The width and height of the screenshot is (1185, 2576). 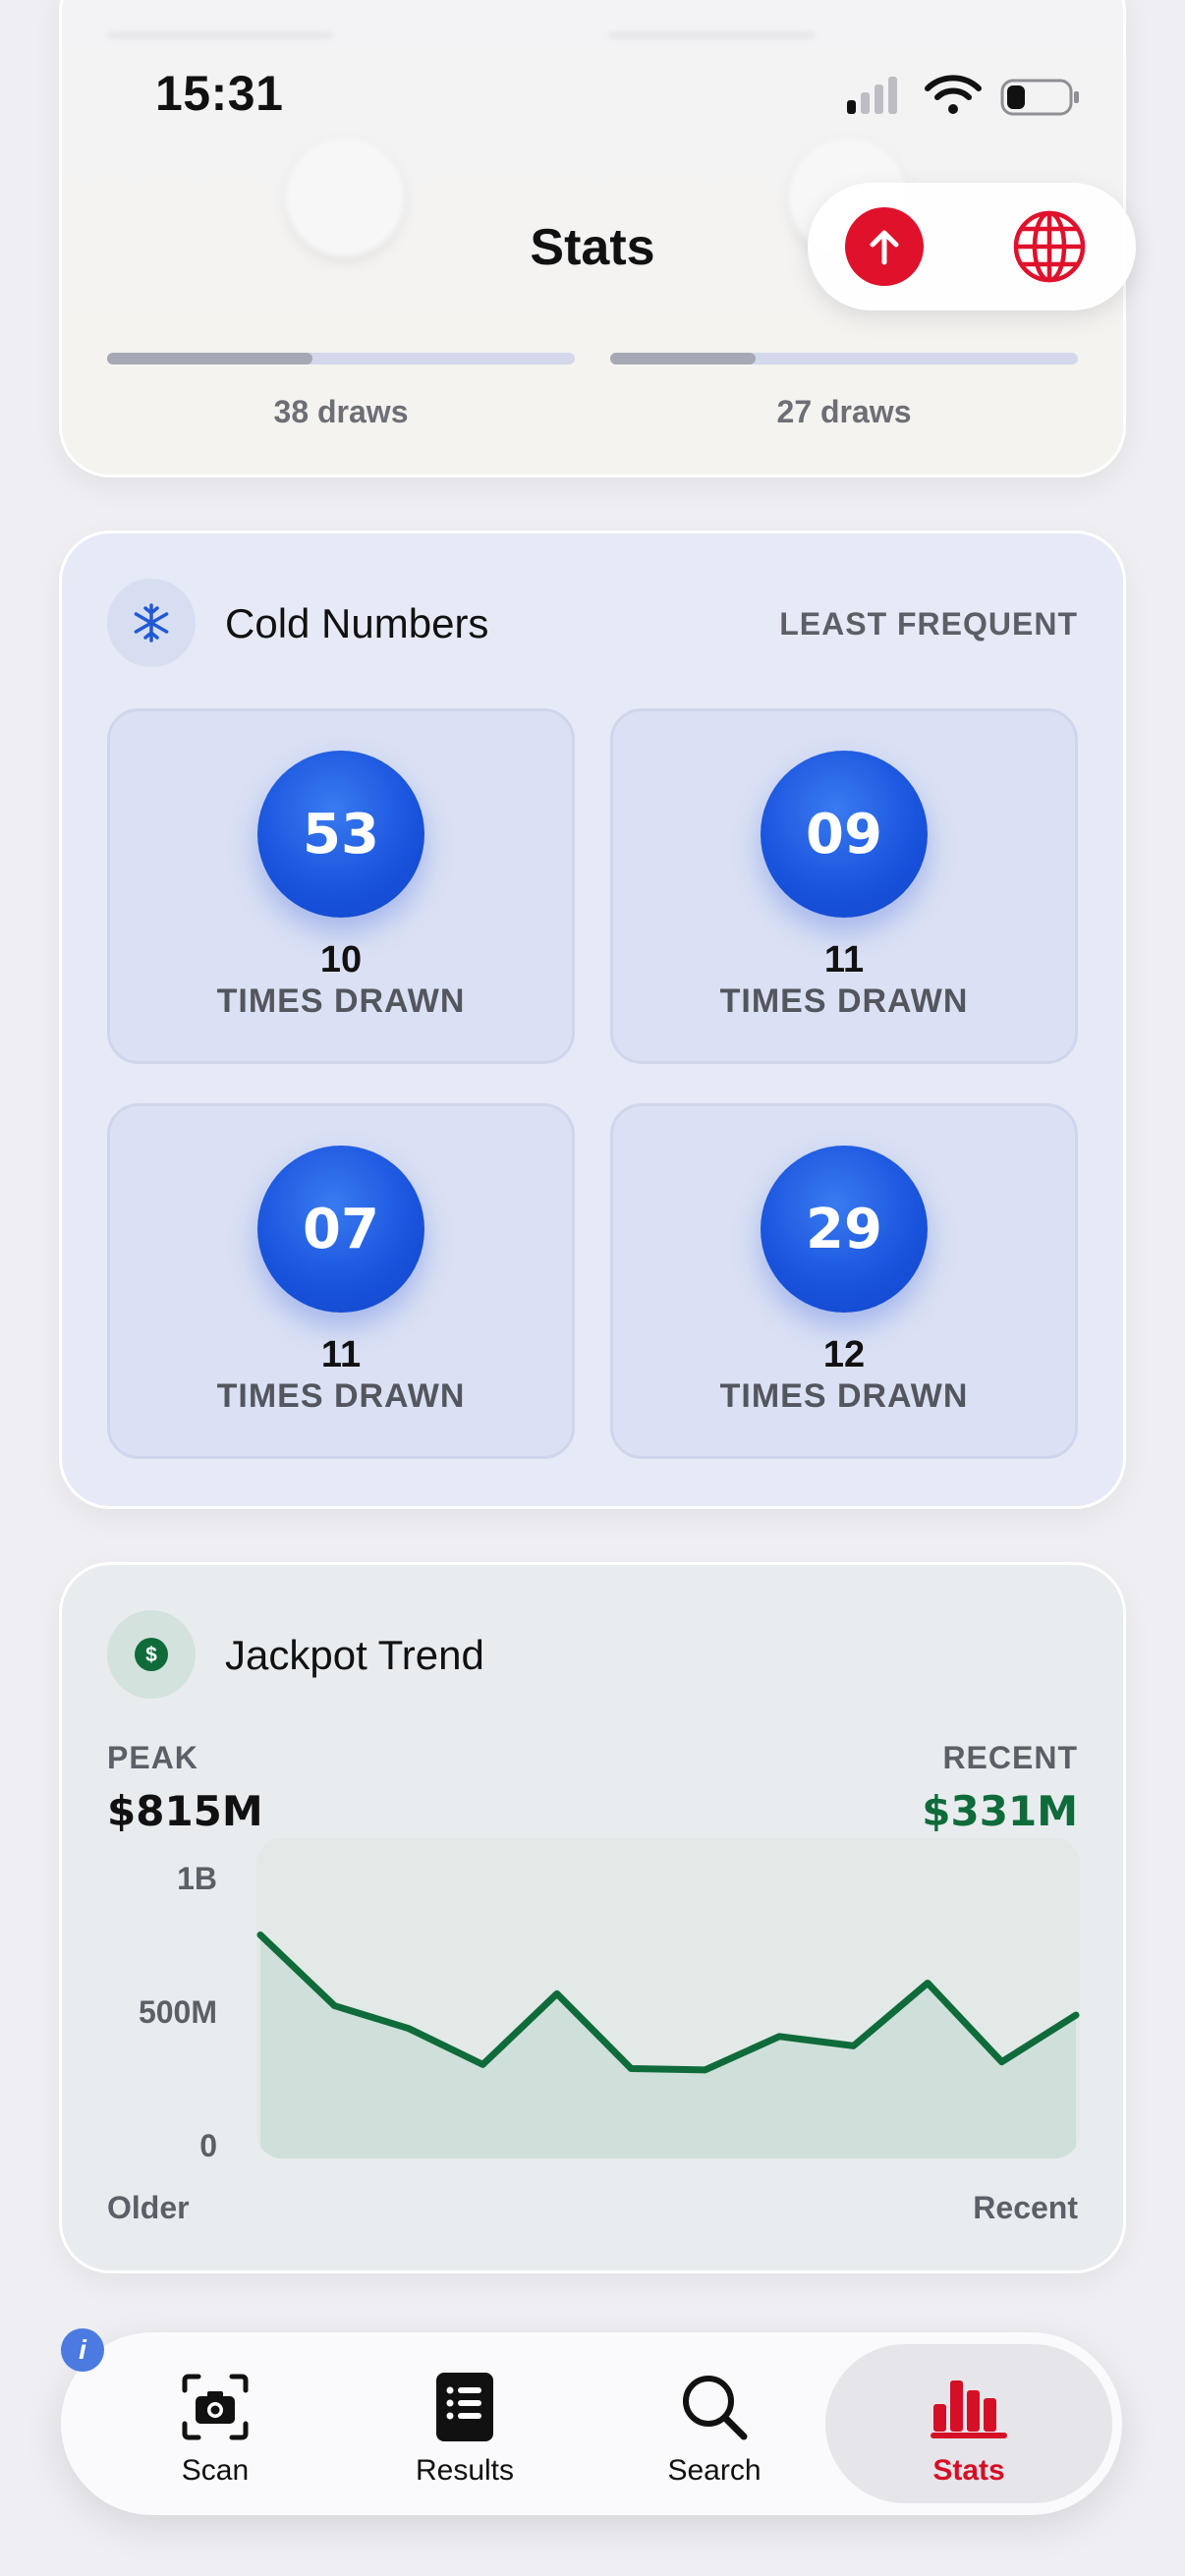 I want to click on x-axis-start-label: Older, so click(x=149, y=2207).